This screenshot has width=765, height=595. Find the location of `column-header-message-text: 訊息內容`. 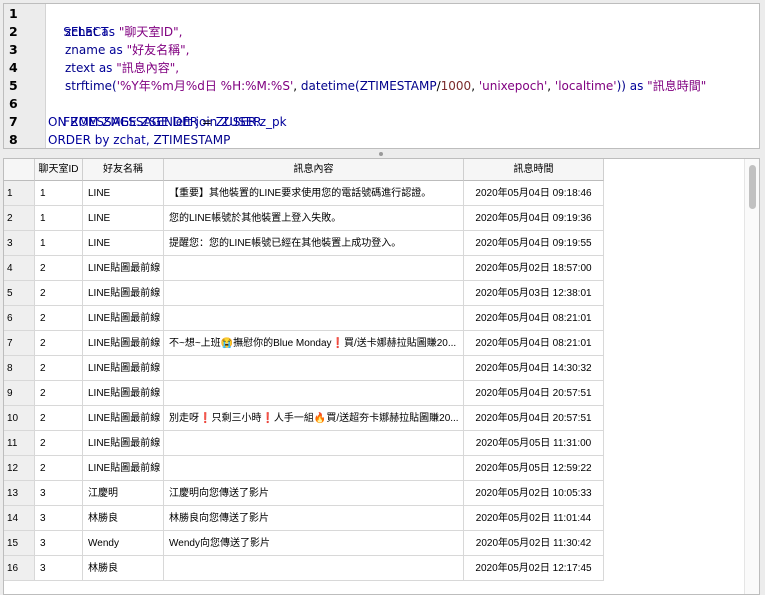

column-header-message-text: 訊息內容 is located at coordinates (314, 170).